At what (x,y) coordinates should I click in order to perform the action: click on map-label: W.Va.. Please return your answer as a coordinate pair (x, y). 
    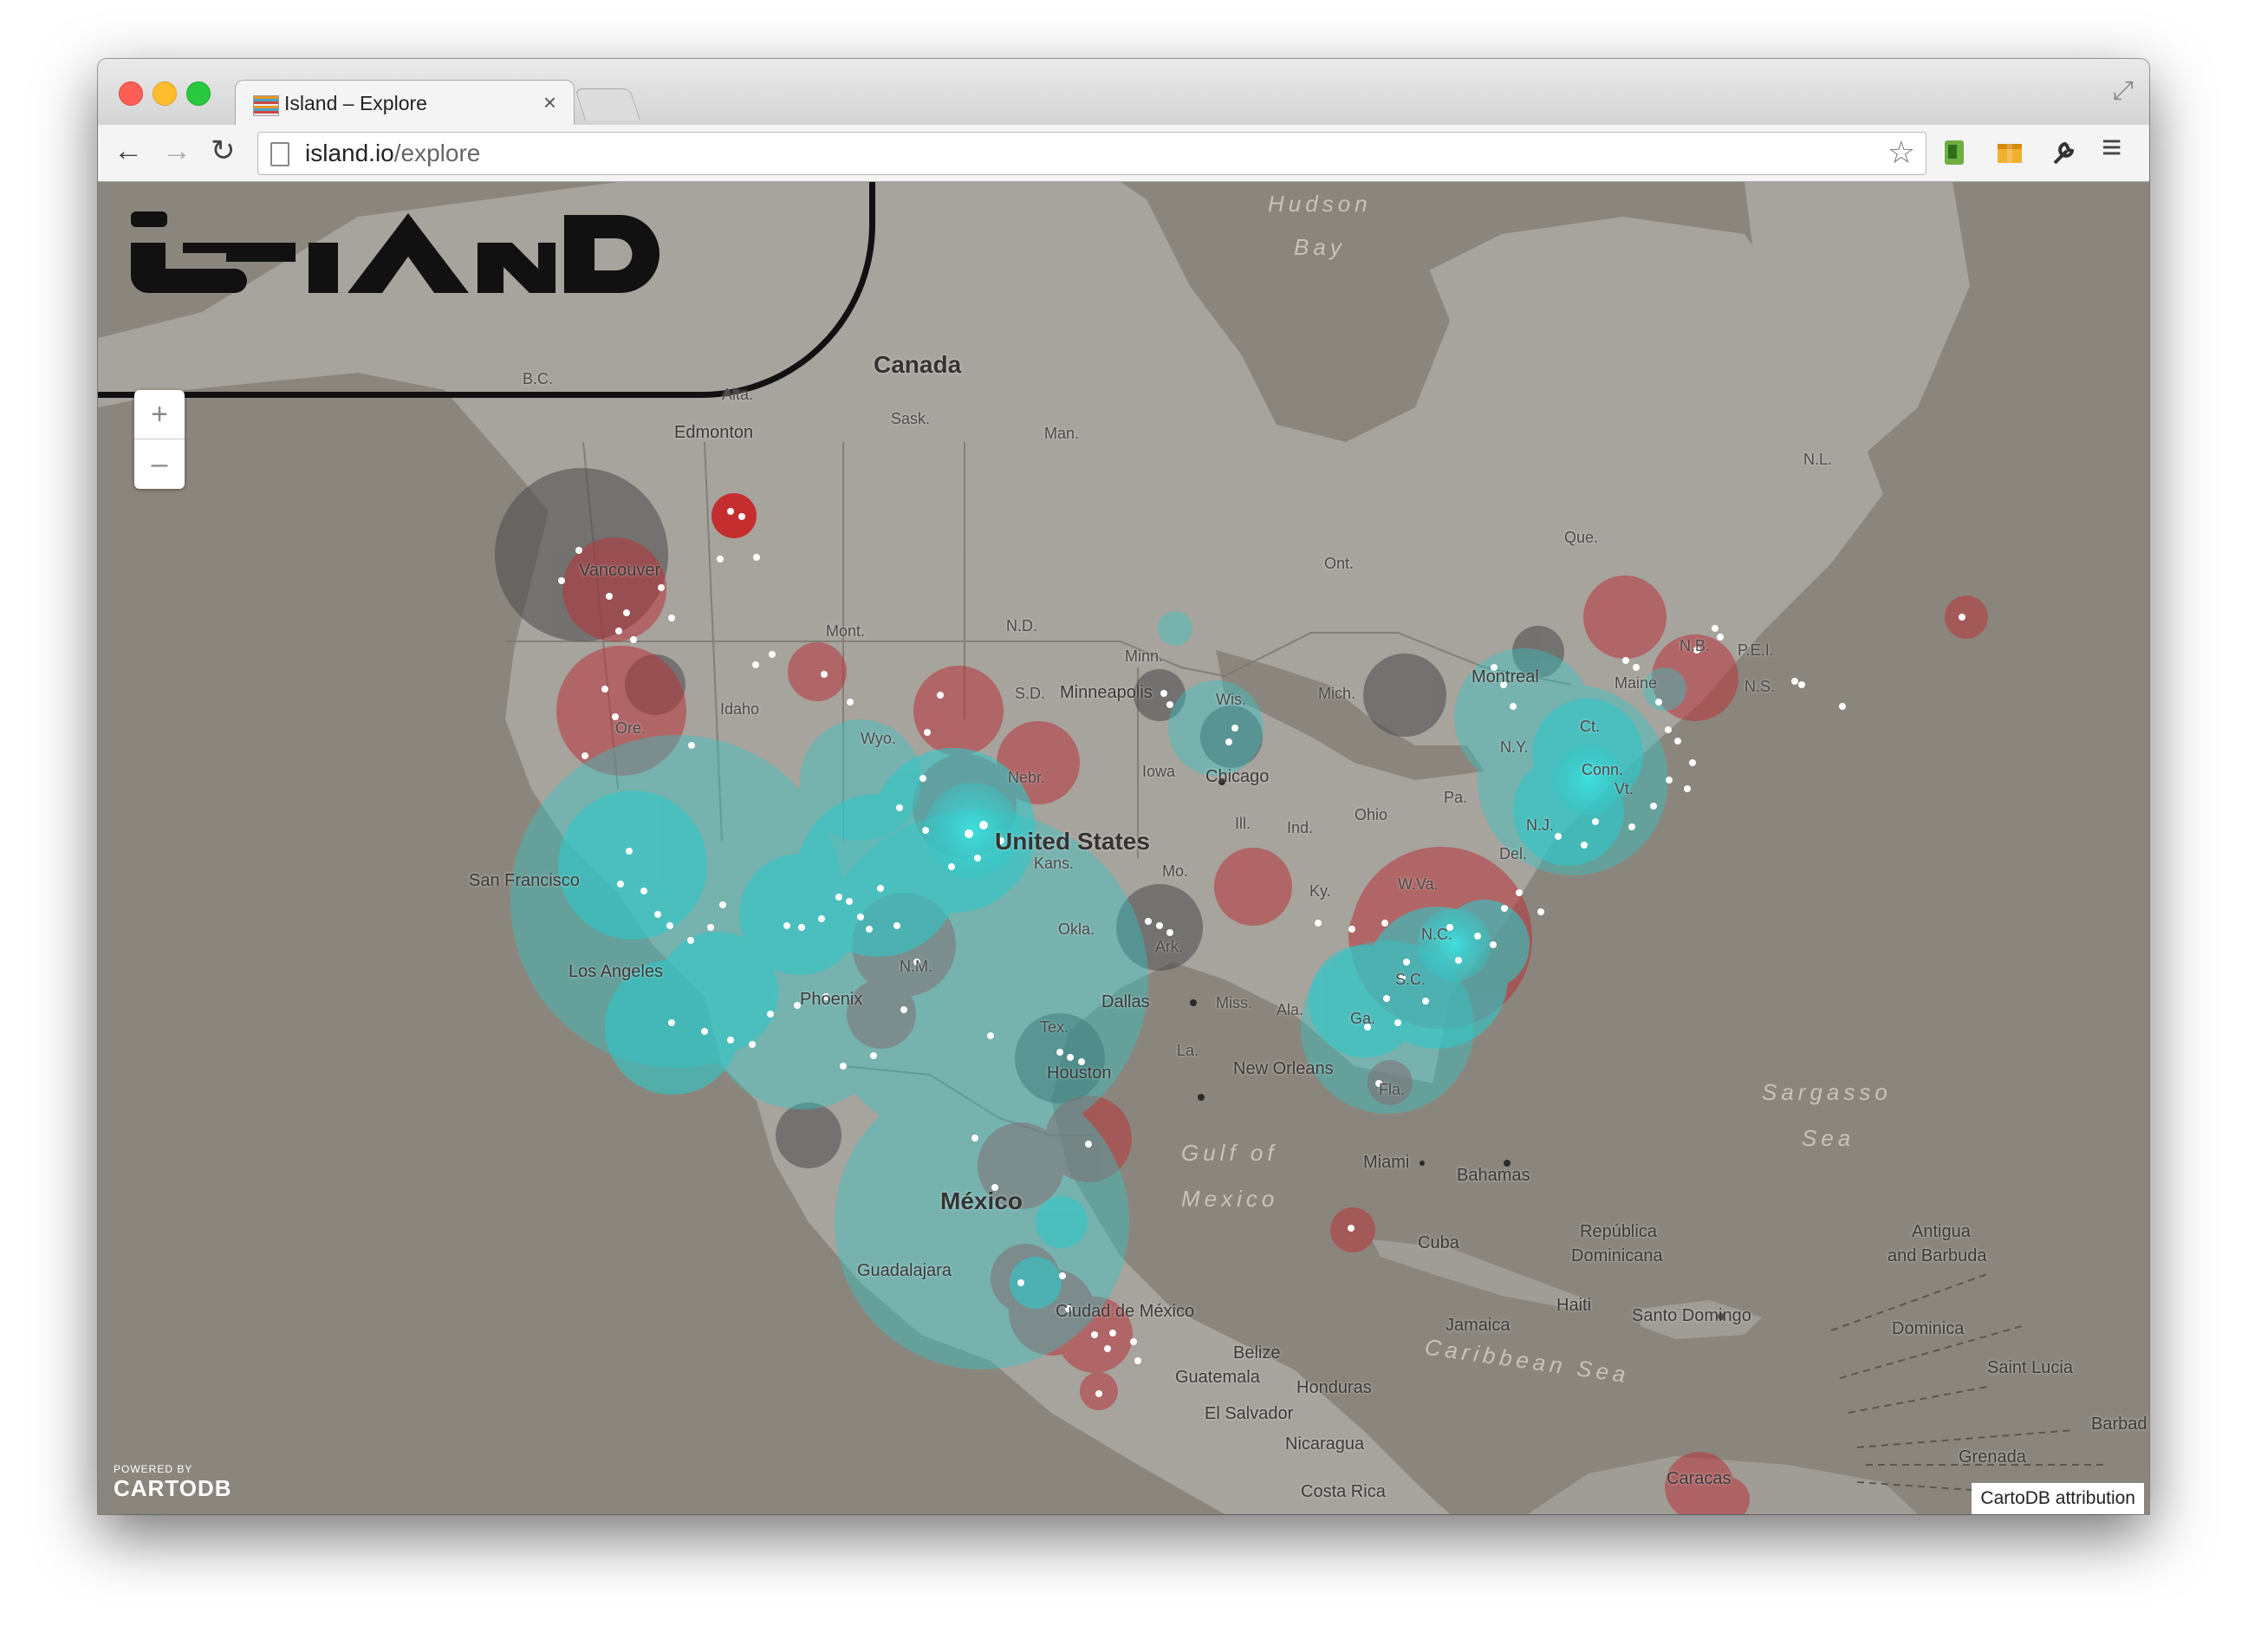
    Looking at the image, I should click on (1418, 884).